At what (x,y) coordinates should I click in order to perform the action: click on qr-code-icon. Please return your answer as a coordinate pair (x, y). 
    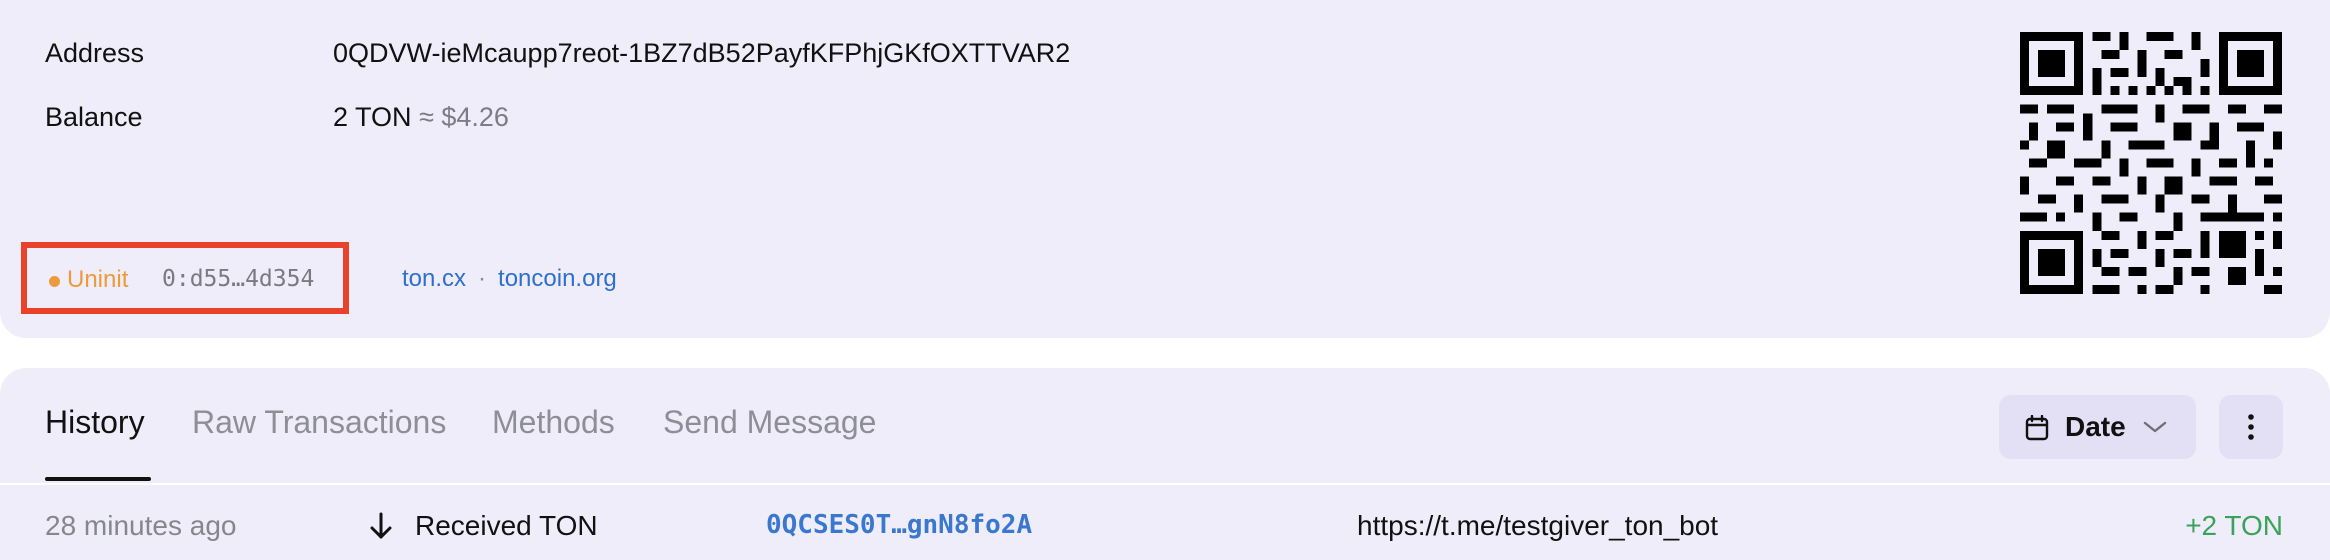
    Looking at the image, I should click on (2151, 163).